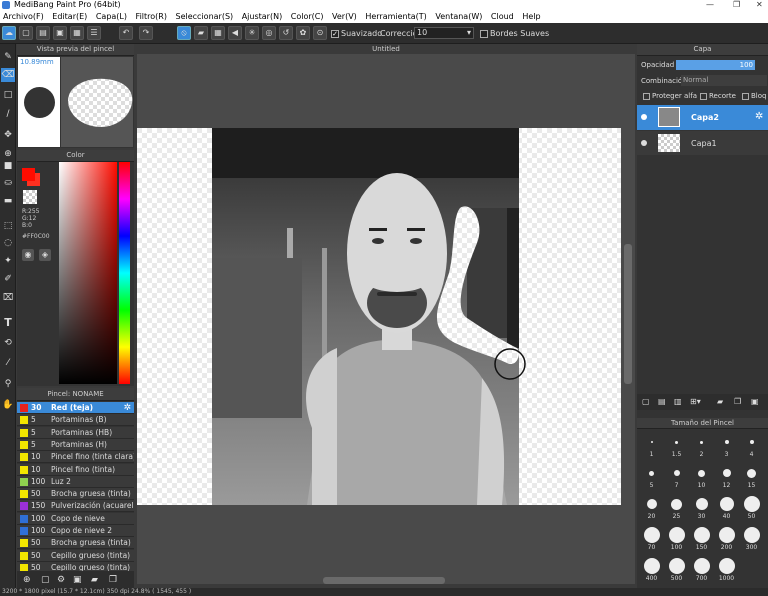 The height and width of the screenshot is (596, 768). I want to click on move-tool-icon: ✥, so click(8, 135).